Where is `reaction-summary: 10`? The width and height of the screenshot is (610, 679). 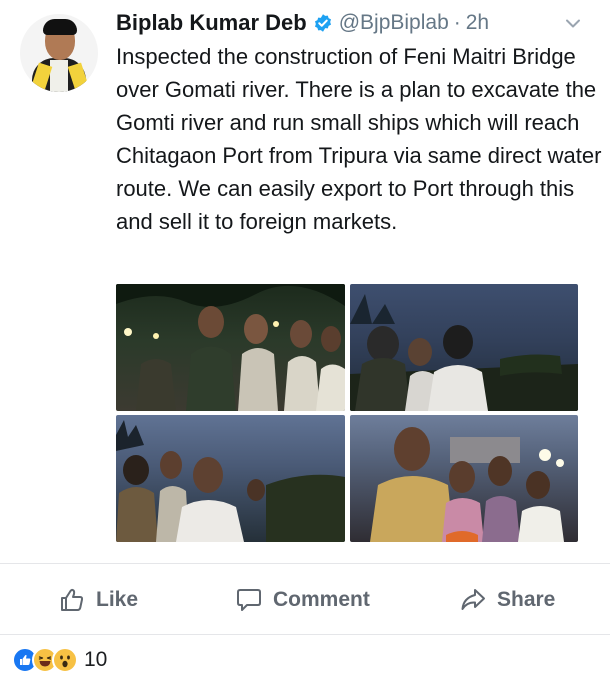
reaction-summary: 10 is located at coordinates (59, 660).